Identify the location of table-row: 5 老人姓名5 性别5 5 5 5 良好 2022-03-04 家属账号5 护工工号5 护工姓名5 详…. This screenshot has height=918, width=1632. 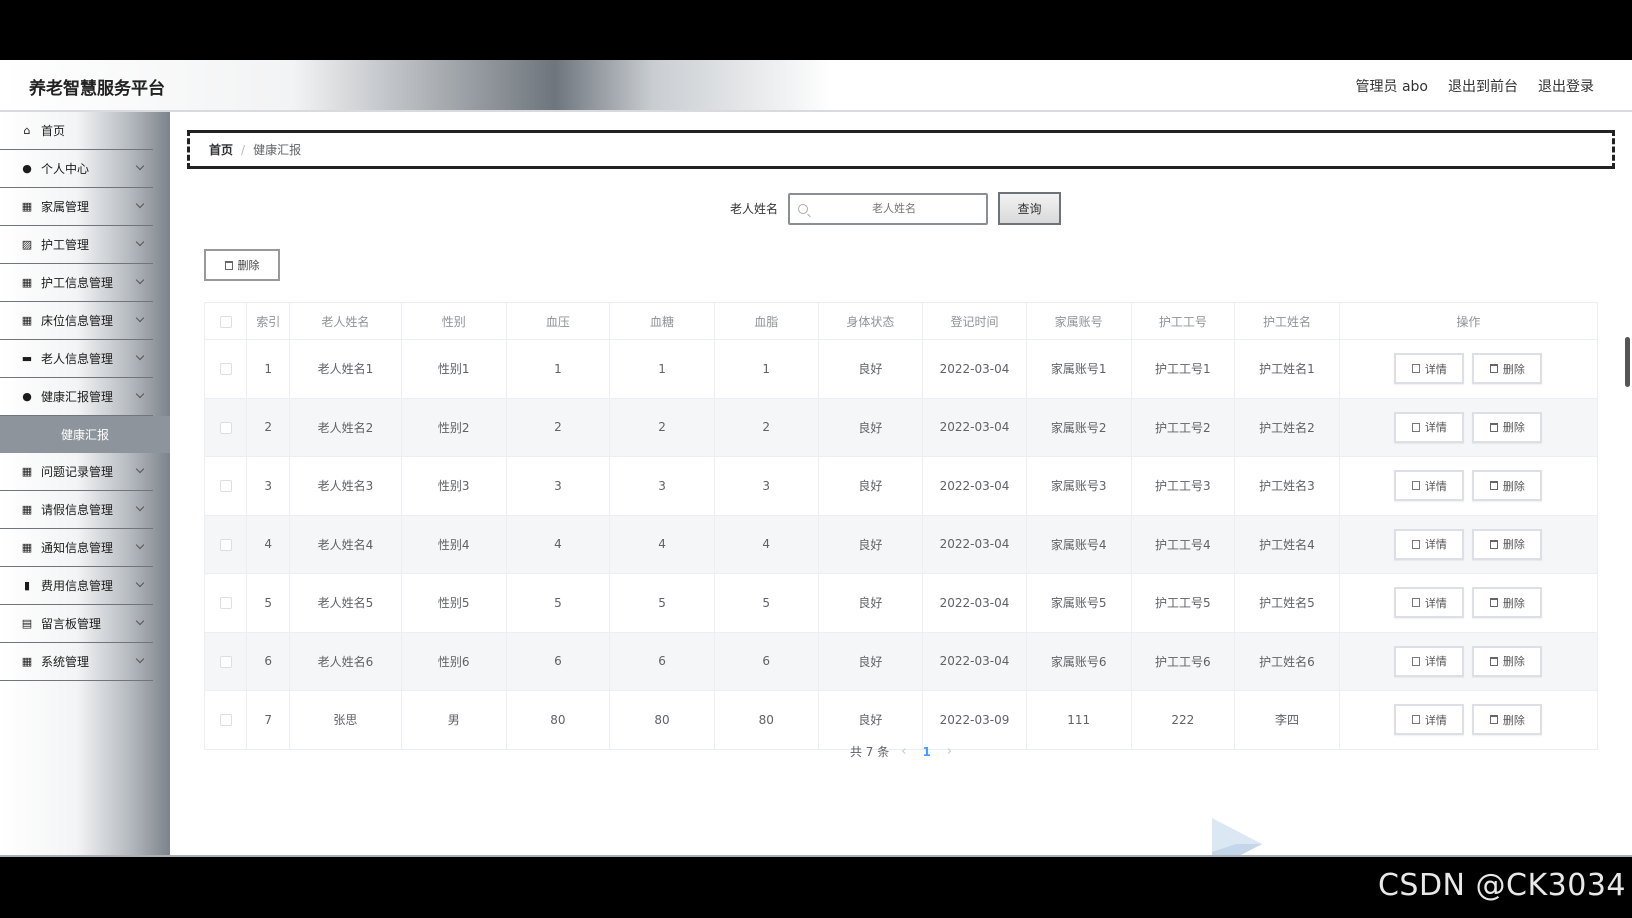
(901, 603).